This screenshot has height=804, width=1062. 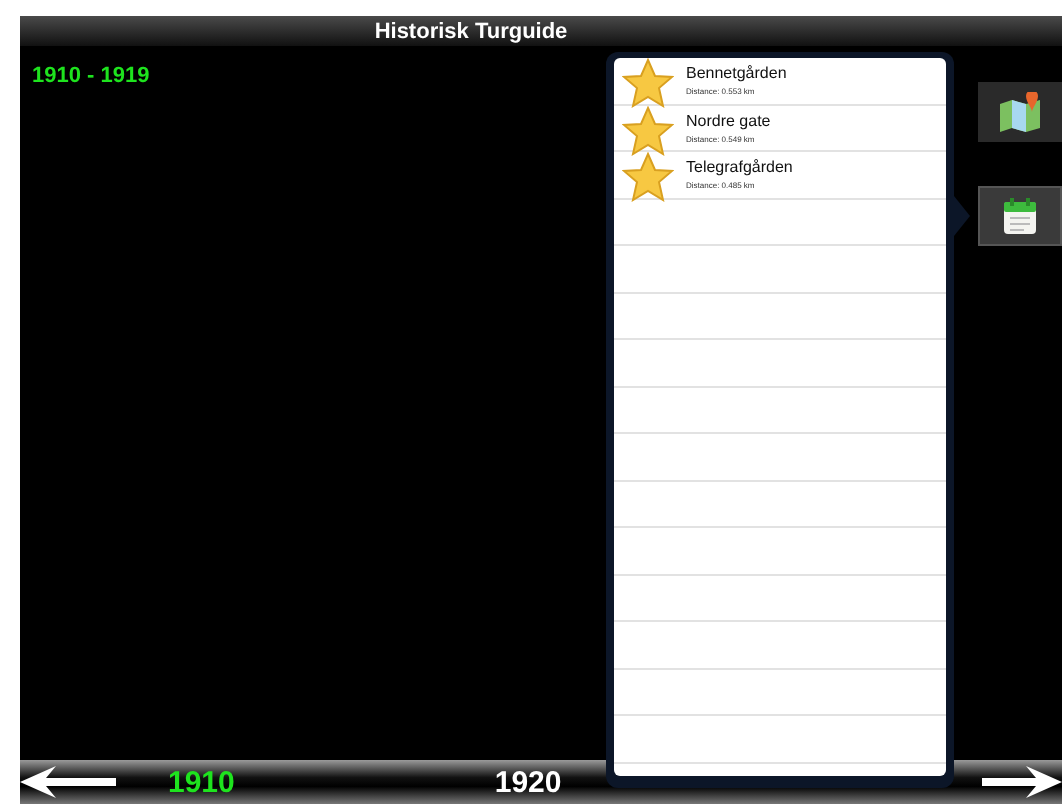 I want to click on place-name: Nordre gate, so click(x=728, y=121).